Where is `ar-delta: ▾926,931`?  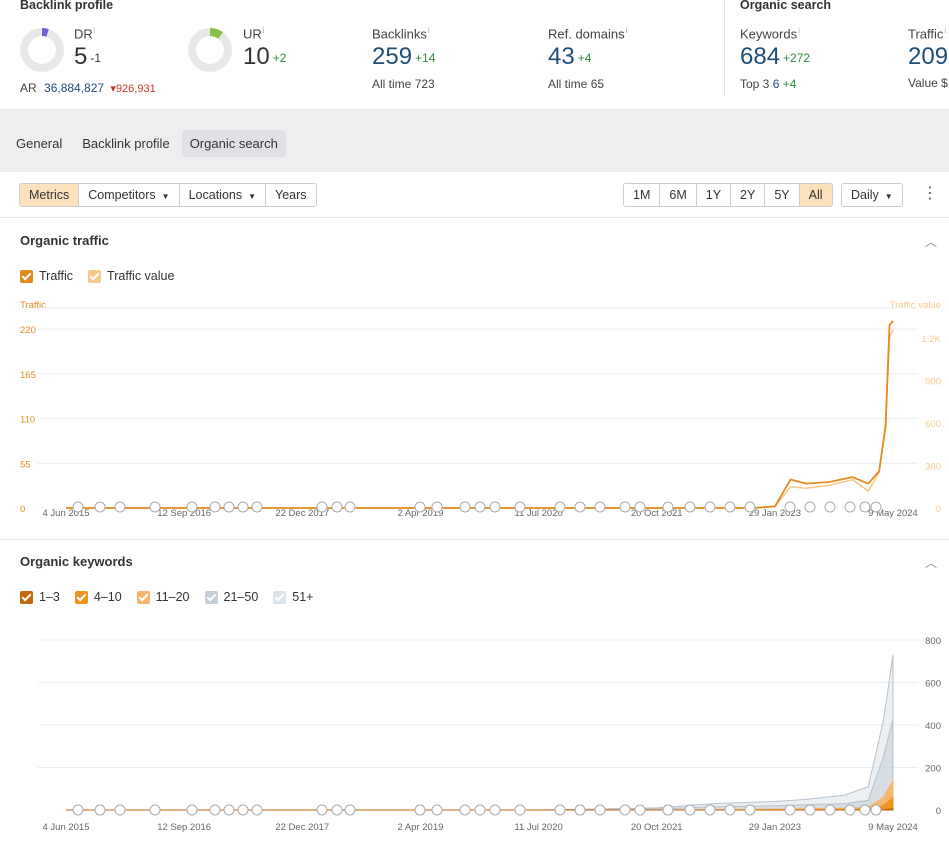
ar-delta: ▾926,931 is located at coordinates (133, 89).